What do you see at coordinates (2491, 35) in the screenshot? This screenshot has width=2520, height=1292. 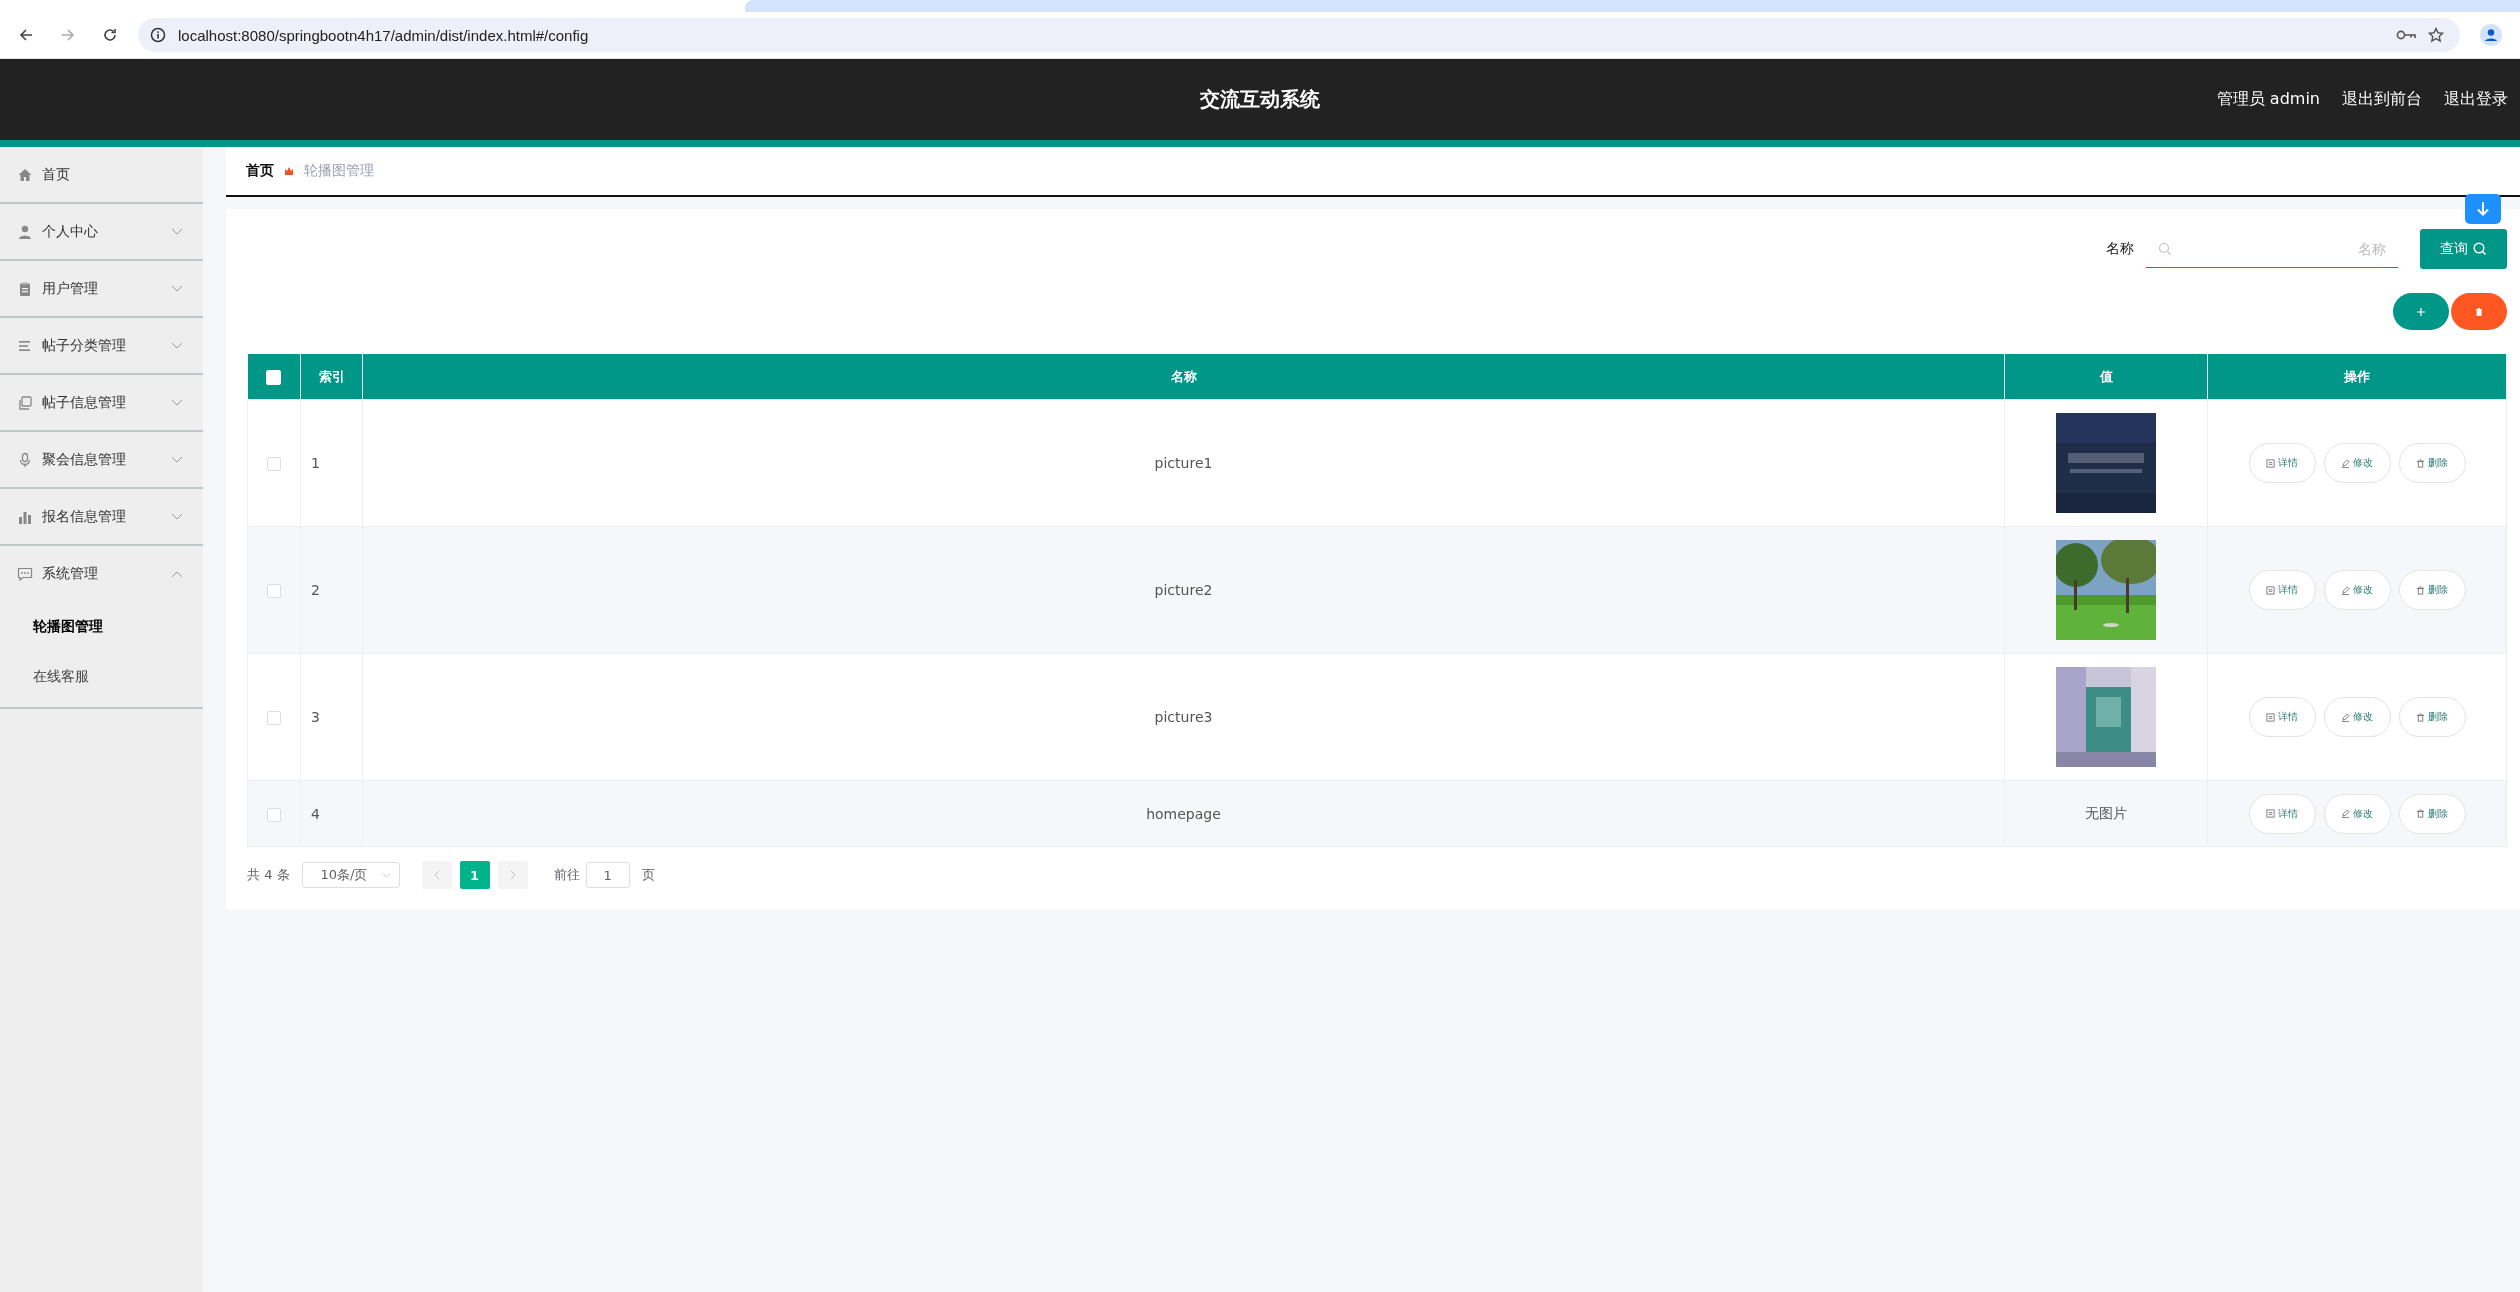 I see `profile-icon` at bounding box center [2491, 35].